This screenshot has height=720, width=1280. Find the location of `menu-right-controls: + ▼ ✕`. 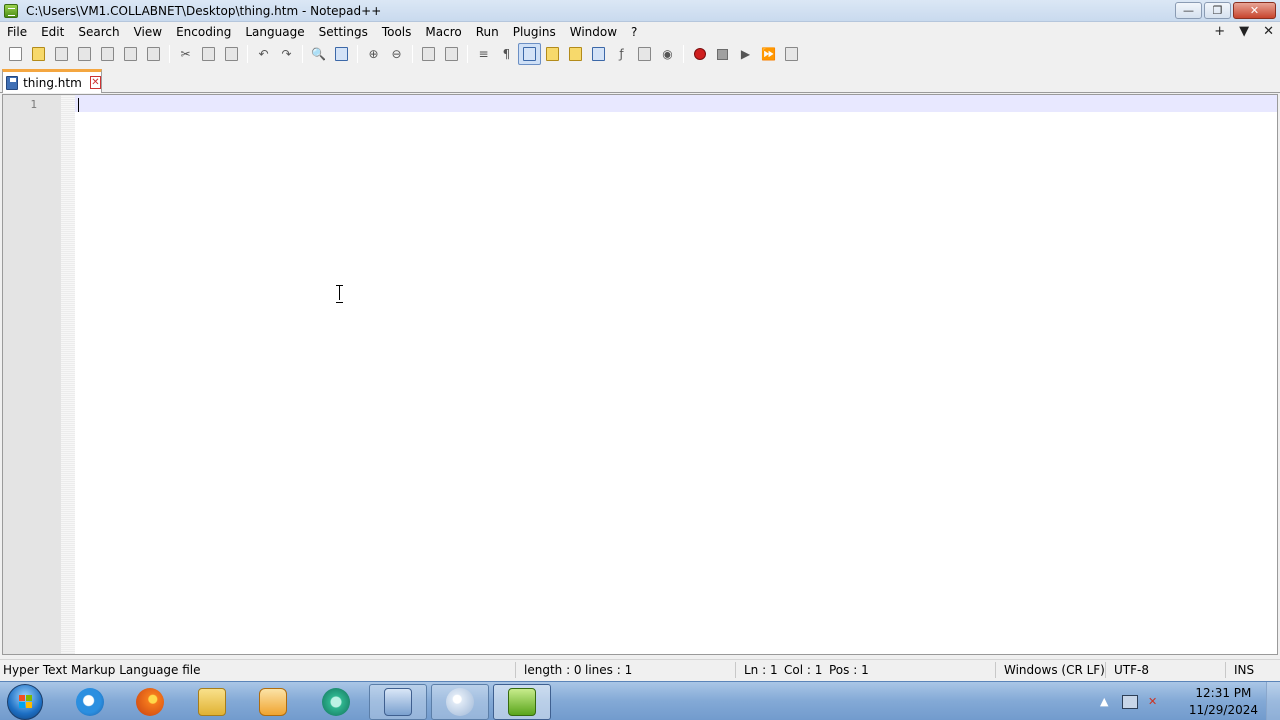

menu-right-controls: + ▼ ✕ is located at coordinates (1244, 32).